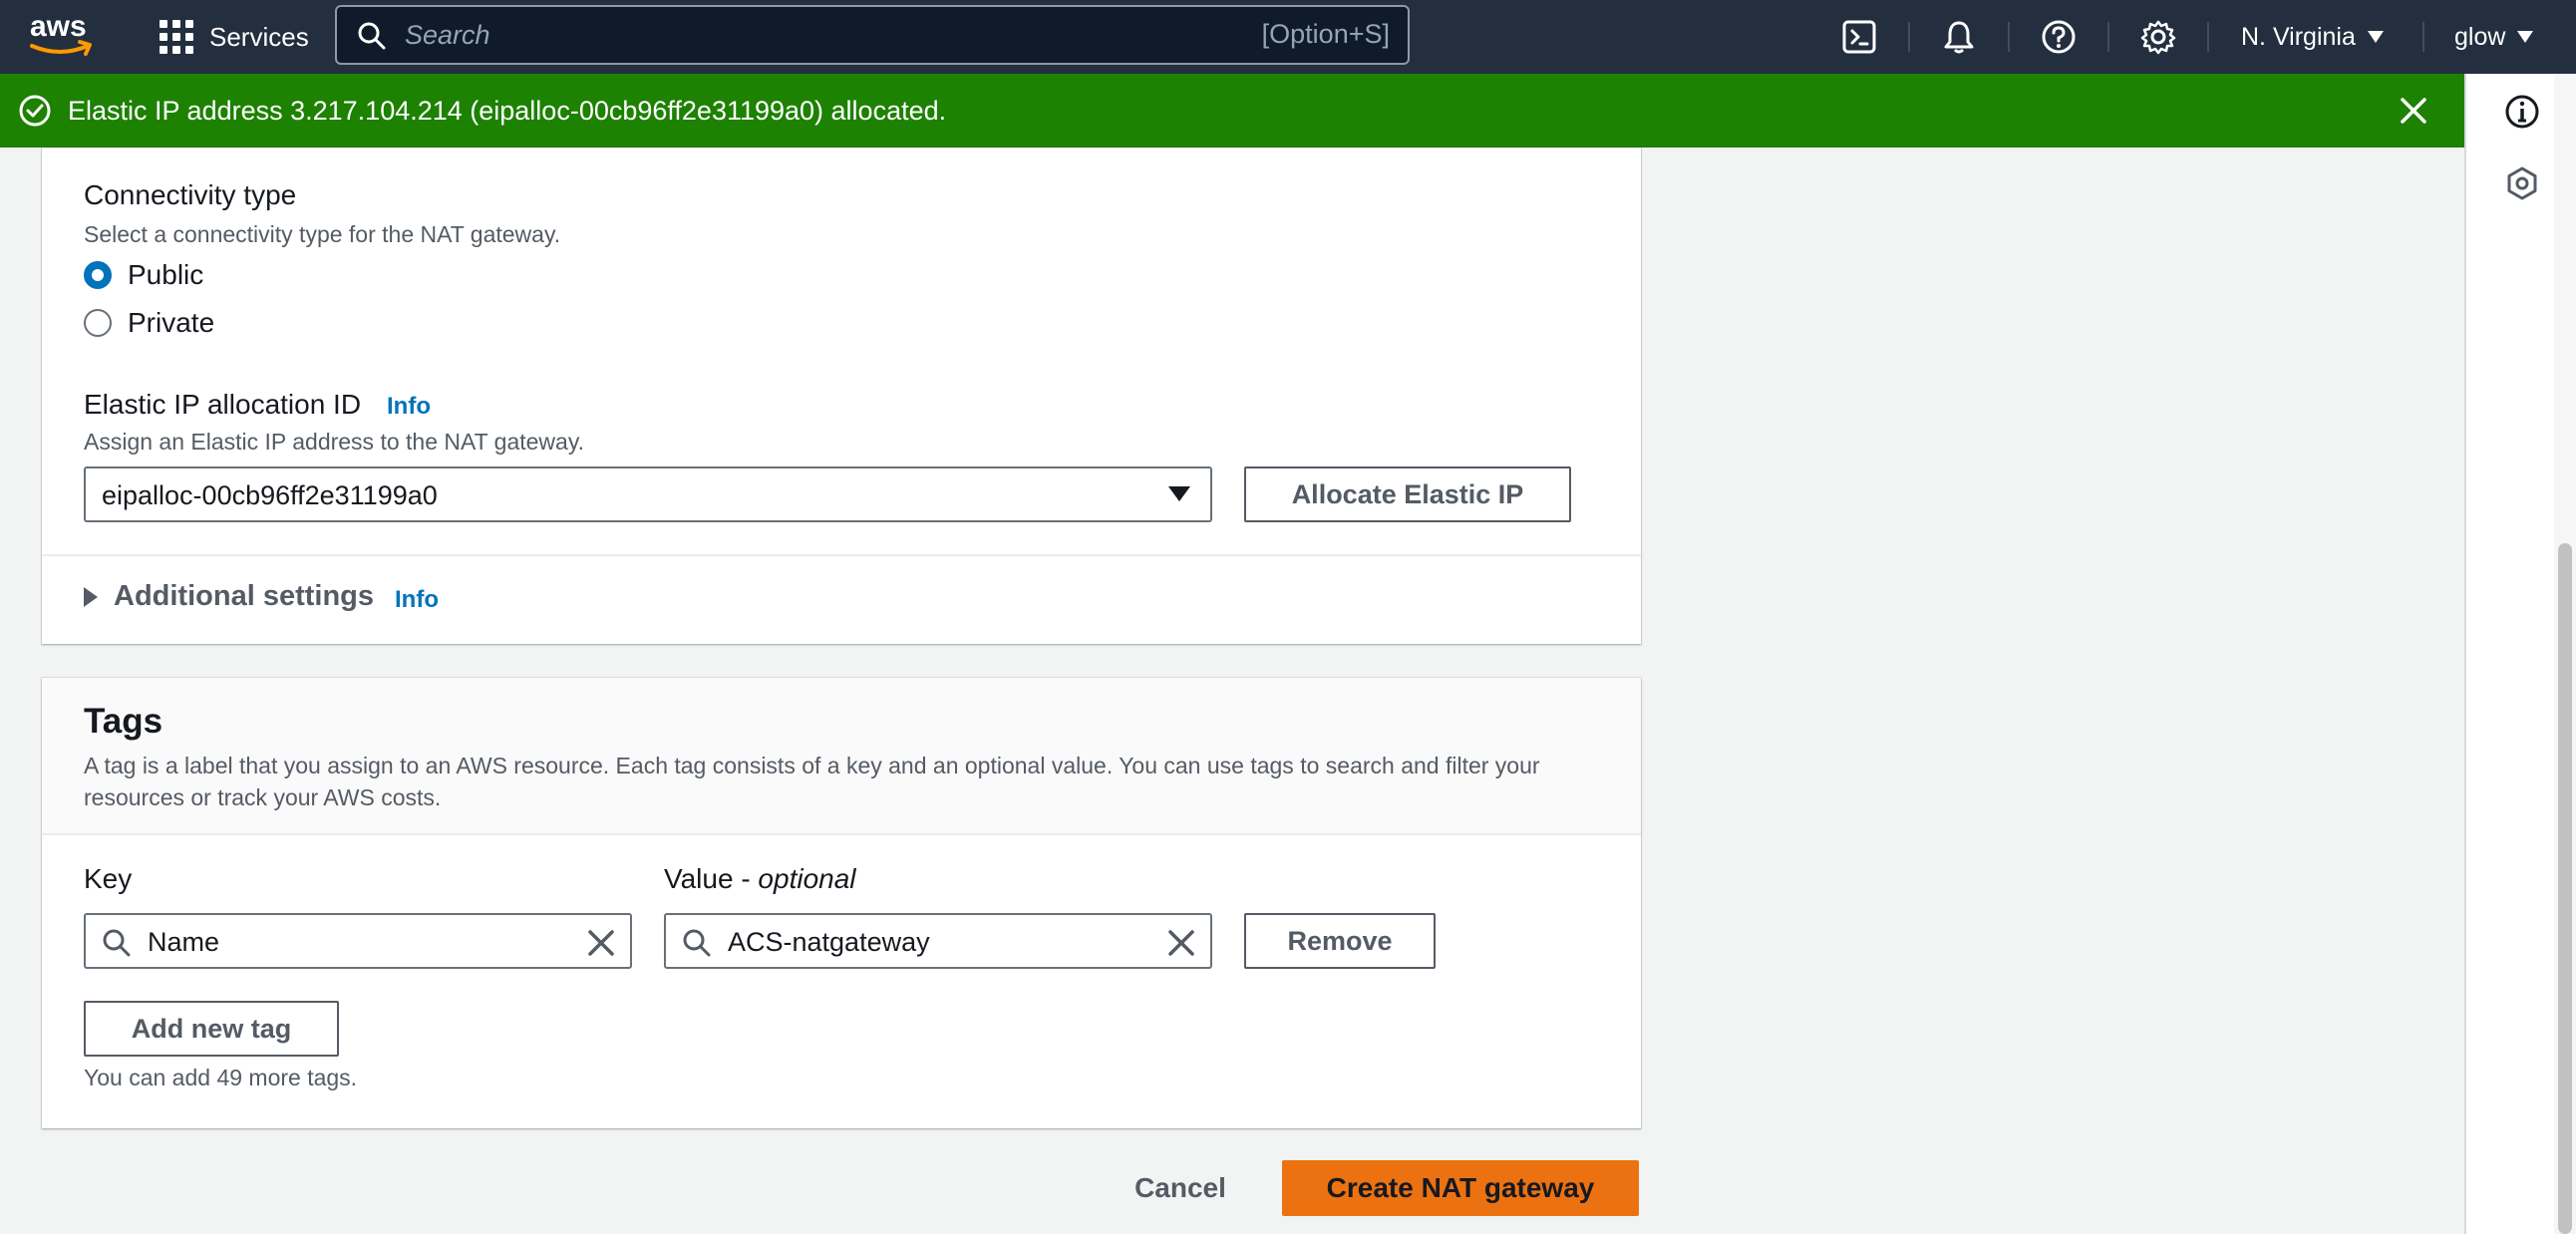 The height and width of the screenshot is (1234, 2576). What do you see at coordinates (803, 35) in the screenshot?
I see `search-input` at bounding box center [803, 35].